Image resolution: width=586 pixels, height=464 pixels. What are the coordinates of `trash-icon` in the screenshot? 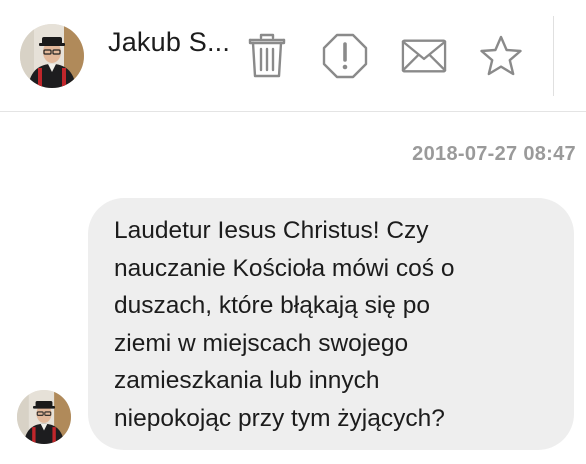 It's located at (267, 55).